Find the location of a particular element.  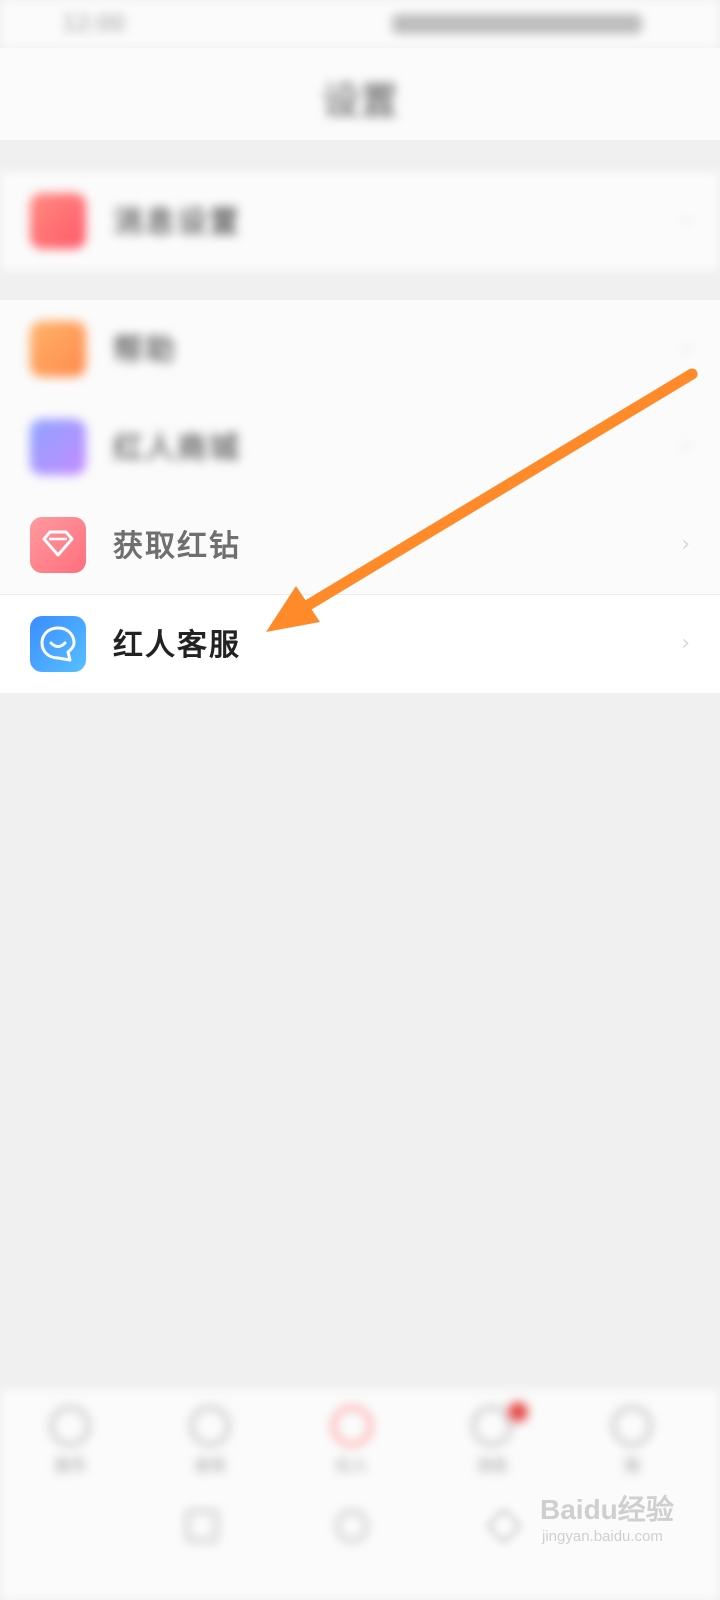

annotation-arrow-icon is located at coordinates (482, 500).